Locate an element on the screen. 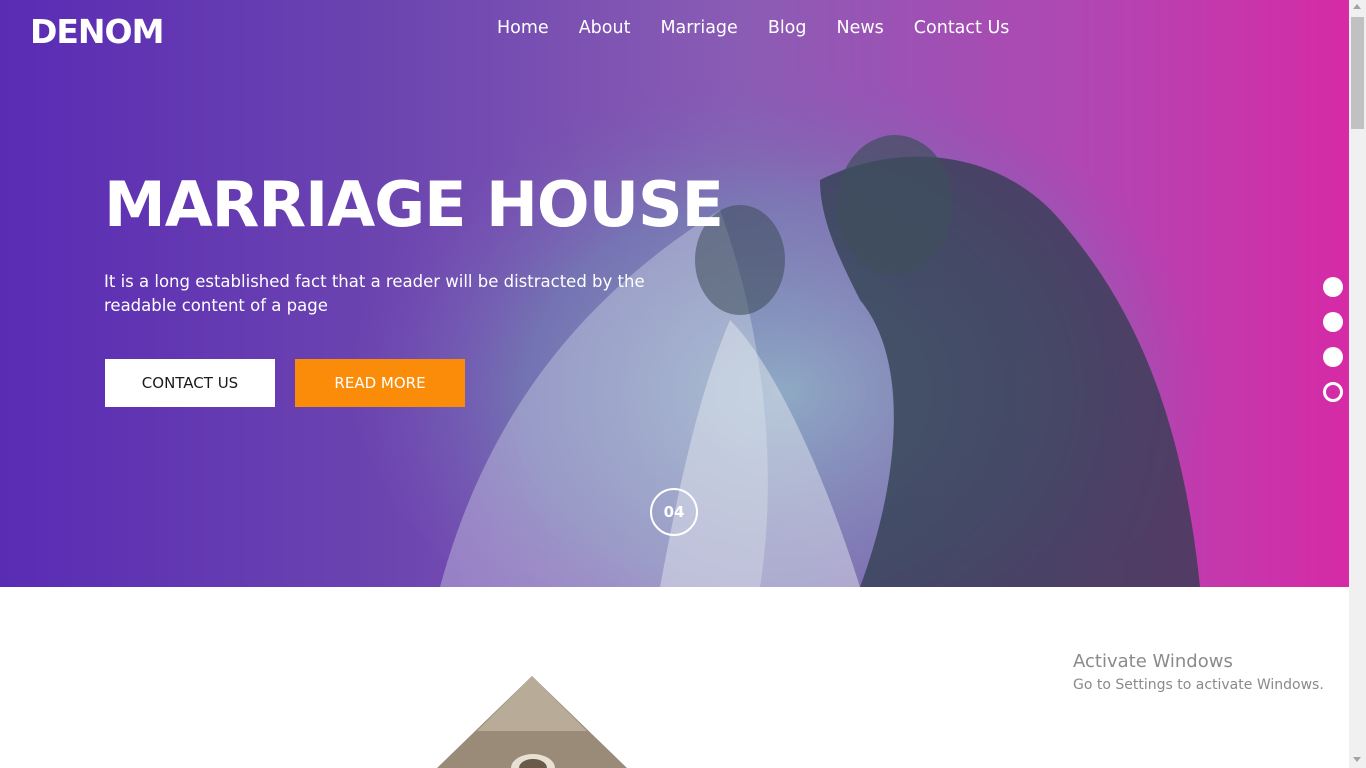 This screenshot has width=1366, height=768. scrollbar-thumb is located at coordinates (1357, 73).